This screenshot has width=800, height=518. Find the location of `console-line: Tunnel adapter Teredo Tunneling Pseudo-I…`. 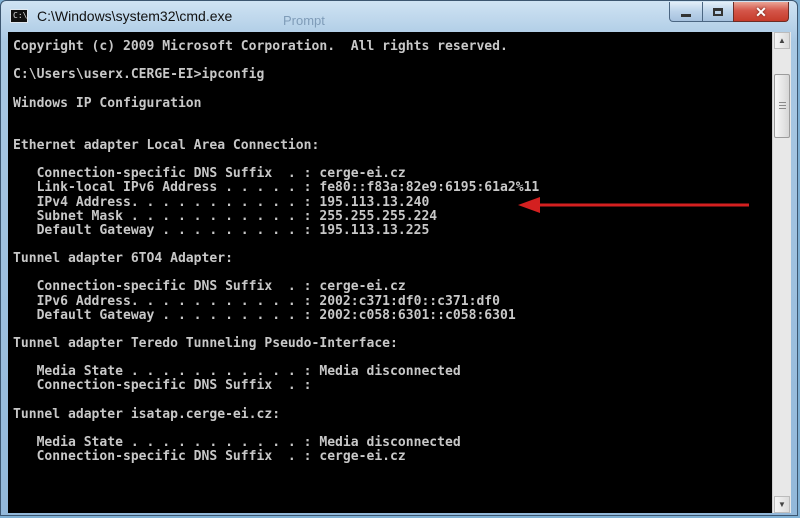

console-line: Tunnel adapter Teredo Tunneling Pseudo-I… is located at coordinates (205, 343).